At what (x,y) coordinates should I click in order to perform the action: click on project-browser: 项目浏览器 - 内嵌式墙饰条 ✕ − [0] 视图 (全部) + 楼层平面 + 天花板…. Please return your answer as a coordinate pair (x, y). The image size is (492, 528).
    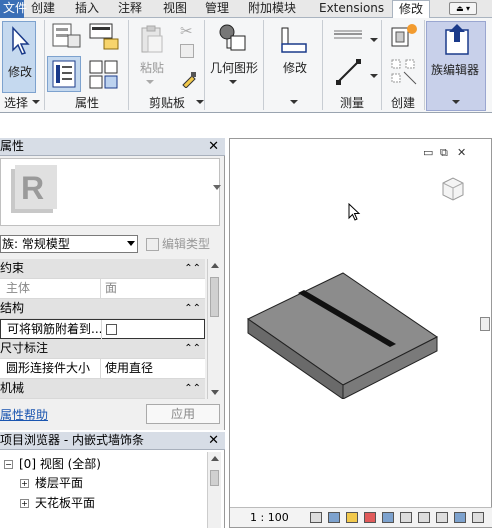
    Looking at the image, I should click on (112, 480).